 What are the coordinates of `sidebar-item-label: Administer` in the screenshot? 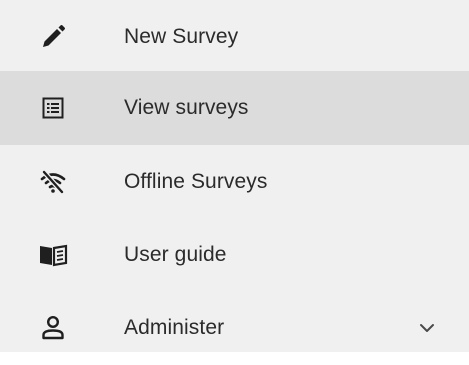 It's located at (174, 327).